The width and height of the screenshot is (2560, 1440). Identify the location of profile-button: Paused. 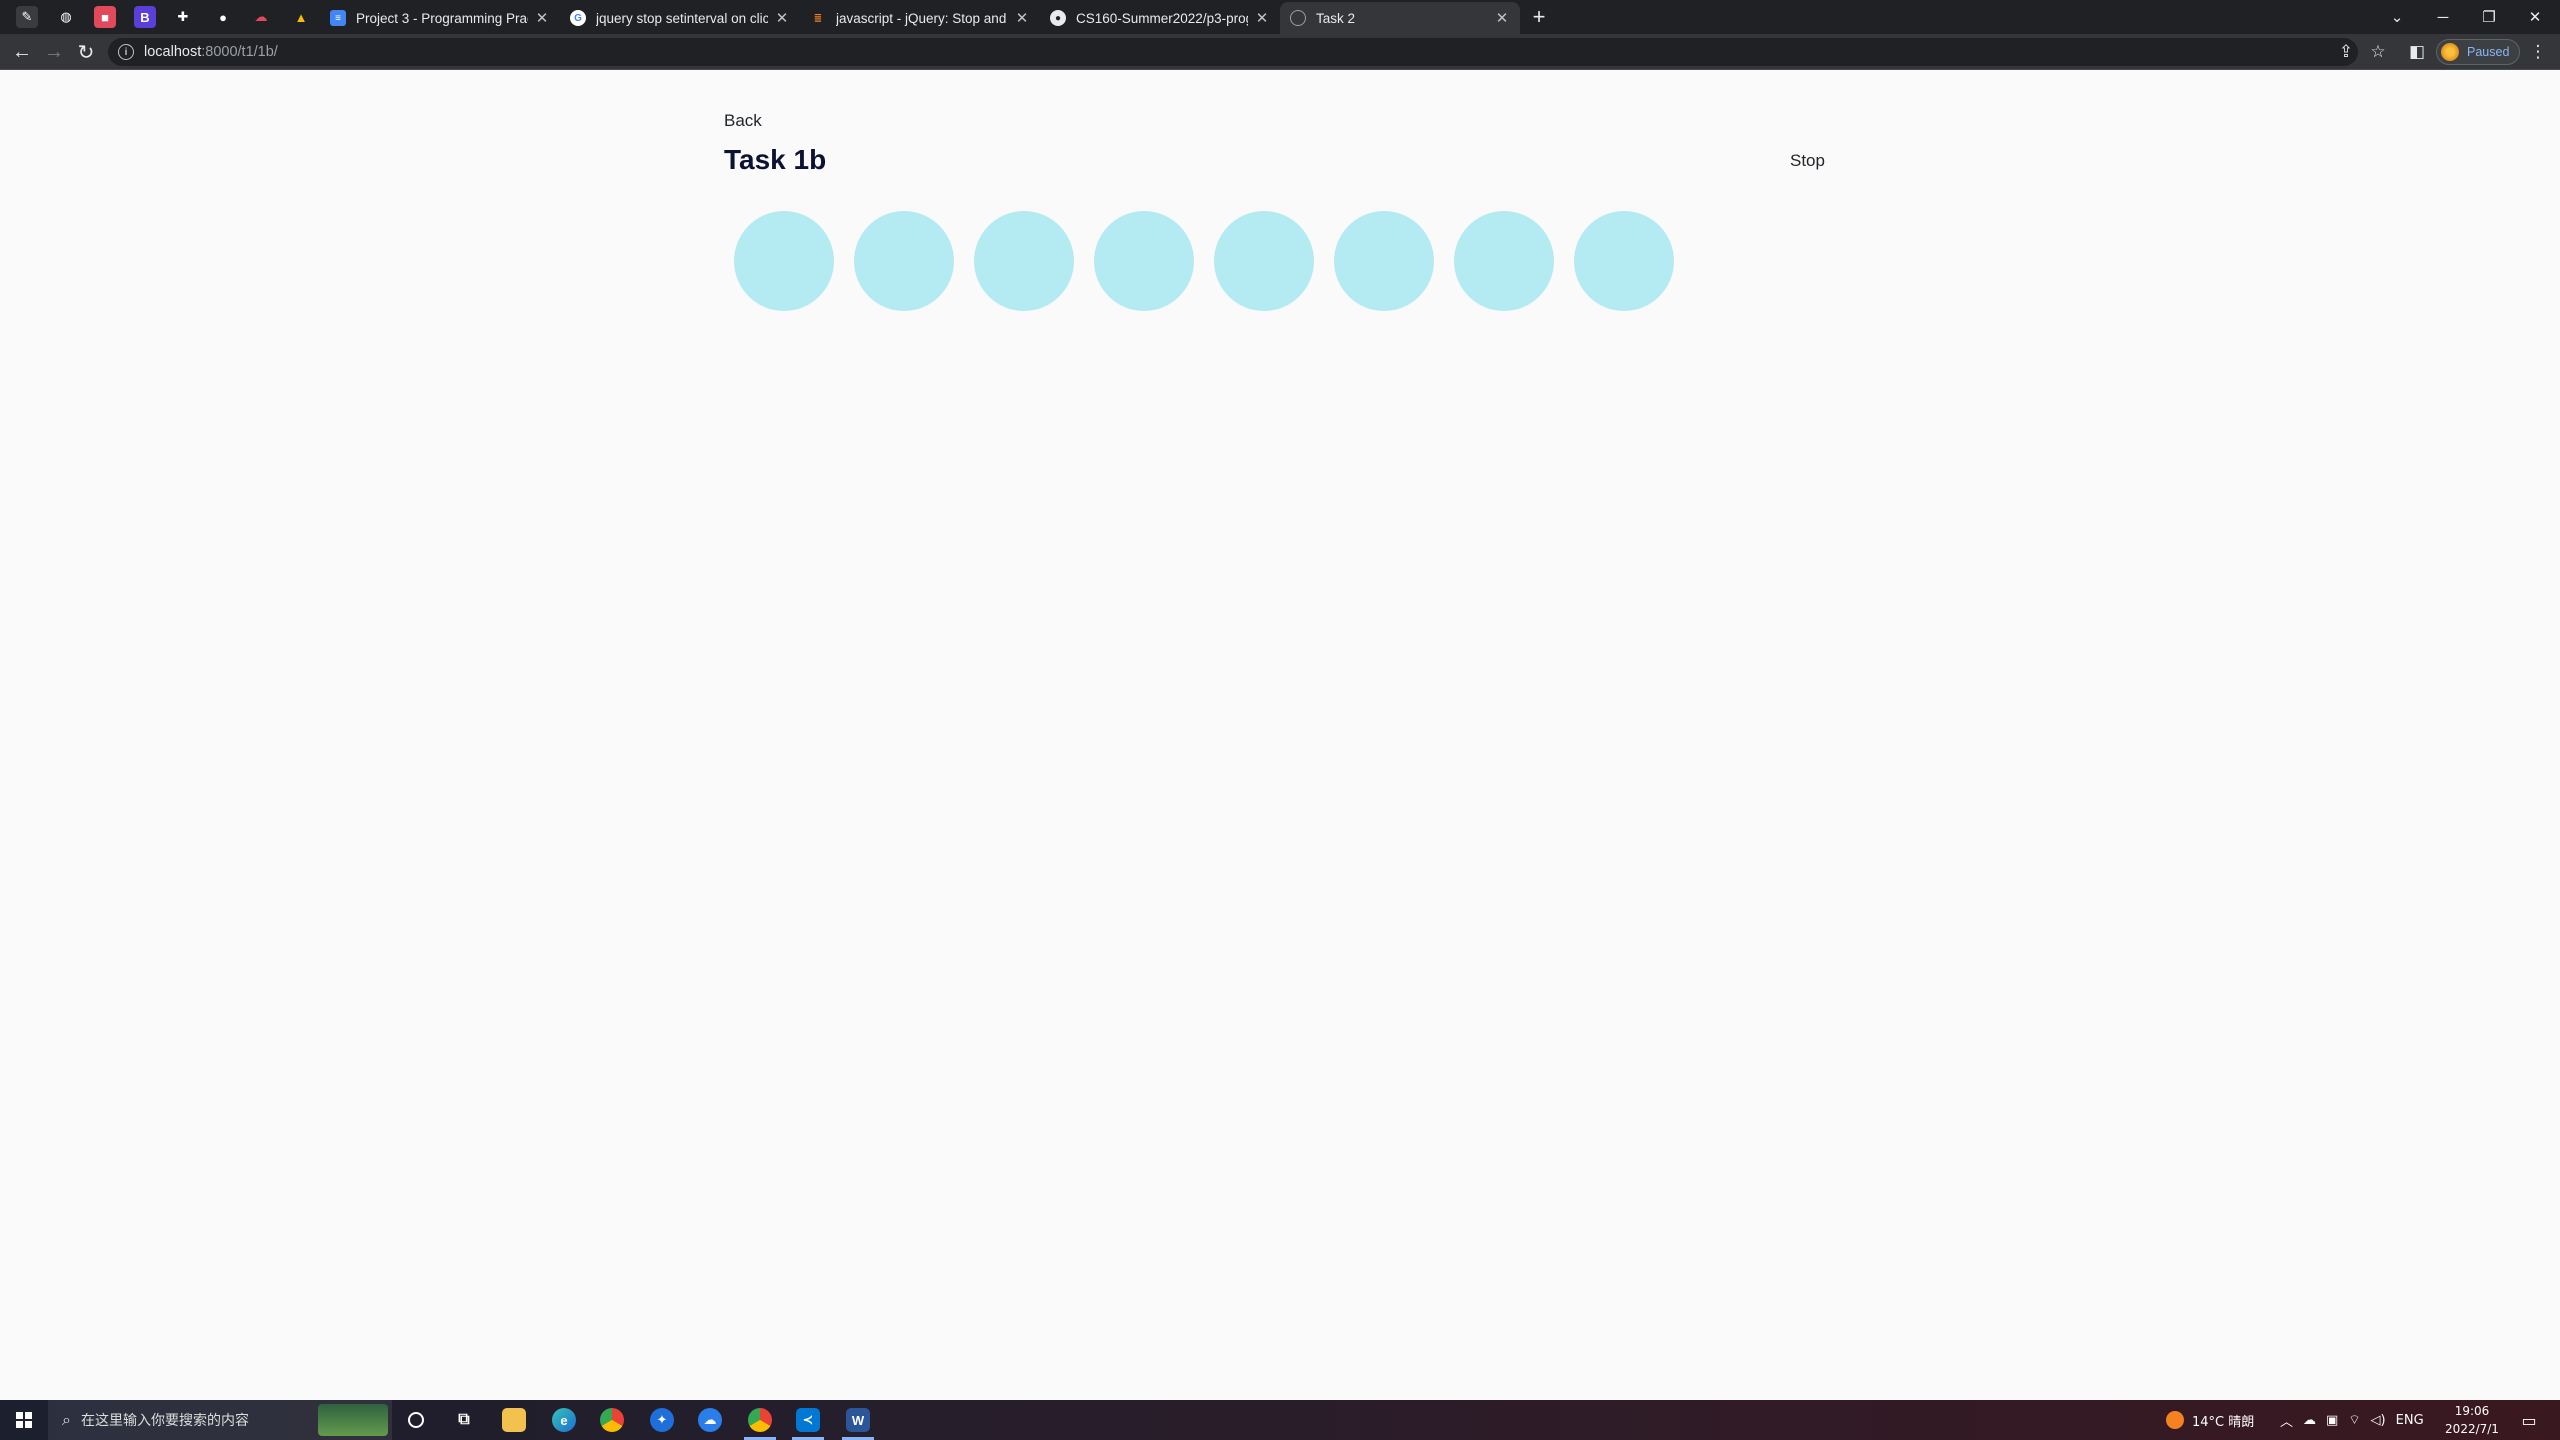
(2478, 52).